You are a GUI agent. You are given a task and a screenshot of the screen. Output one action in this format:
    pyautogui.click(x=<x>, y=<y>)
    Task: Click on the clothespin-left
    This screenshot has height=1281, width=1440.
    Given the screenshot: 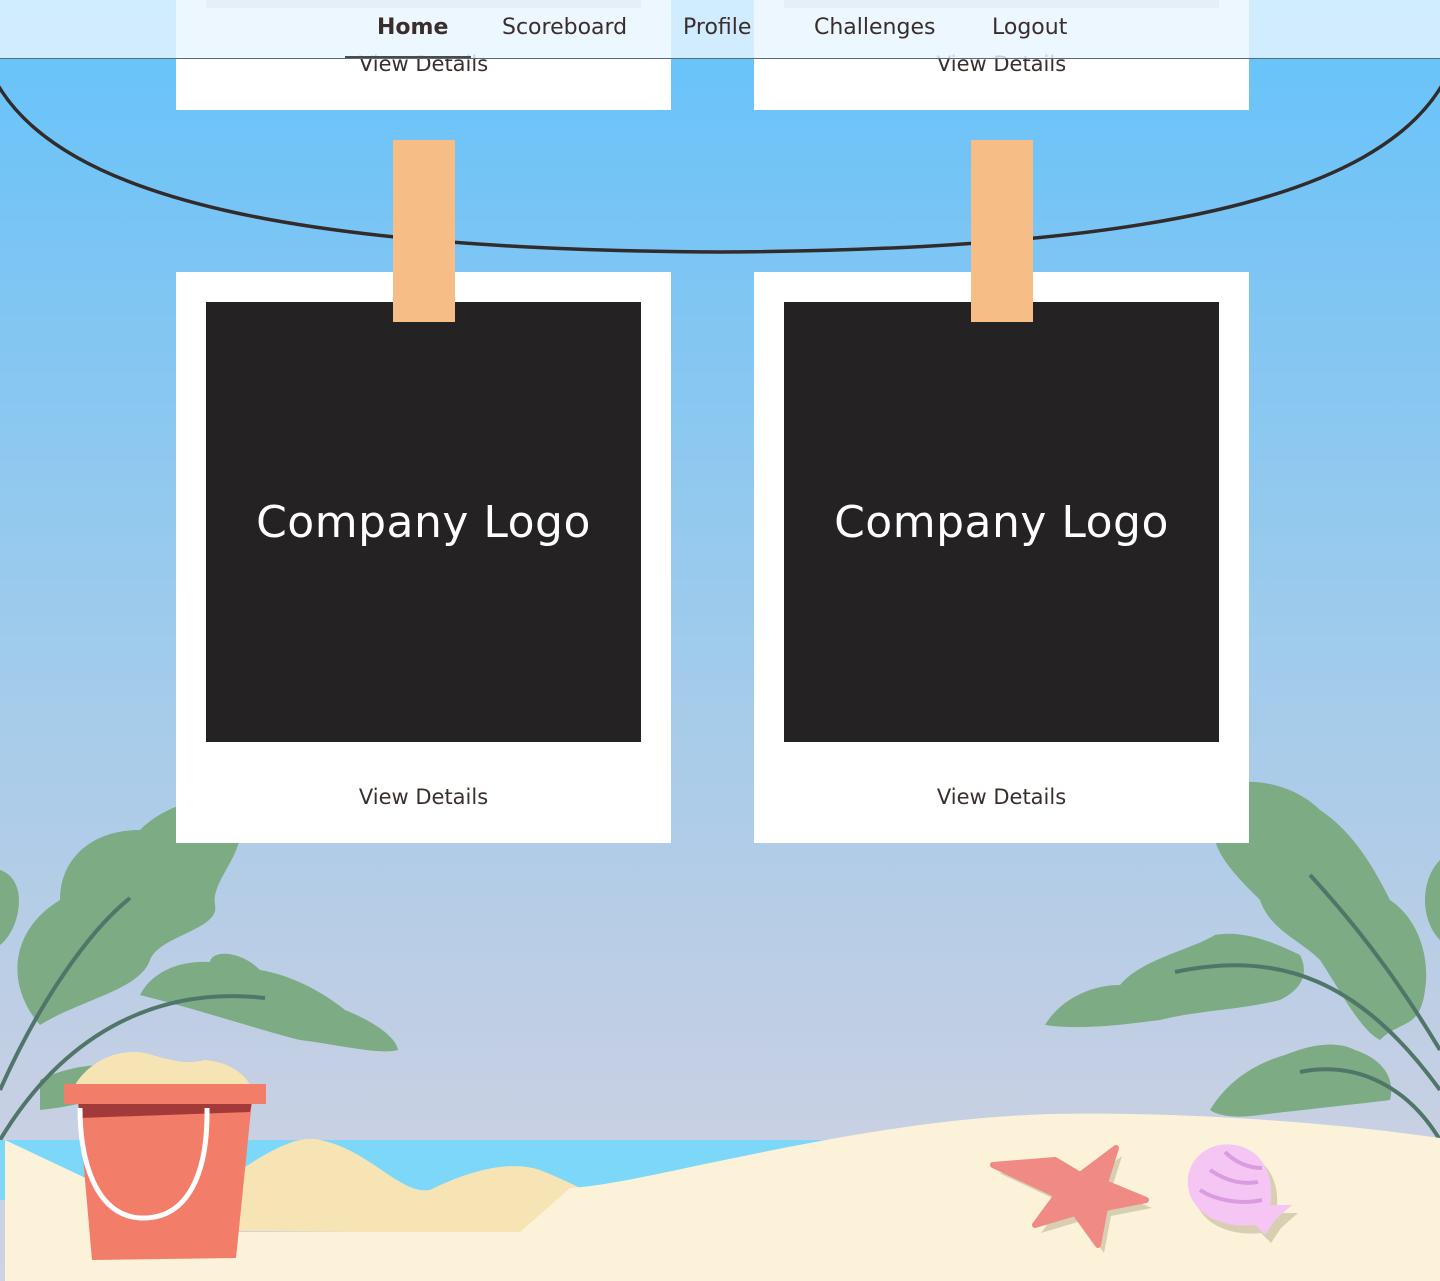 What is the action you would take?
    pyautogui.click(x=424, y=231)
    